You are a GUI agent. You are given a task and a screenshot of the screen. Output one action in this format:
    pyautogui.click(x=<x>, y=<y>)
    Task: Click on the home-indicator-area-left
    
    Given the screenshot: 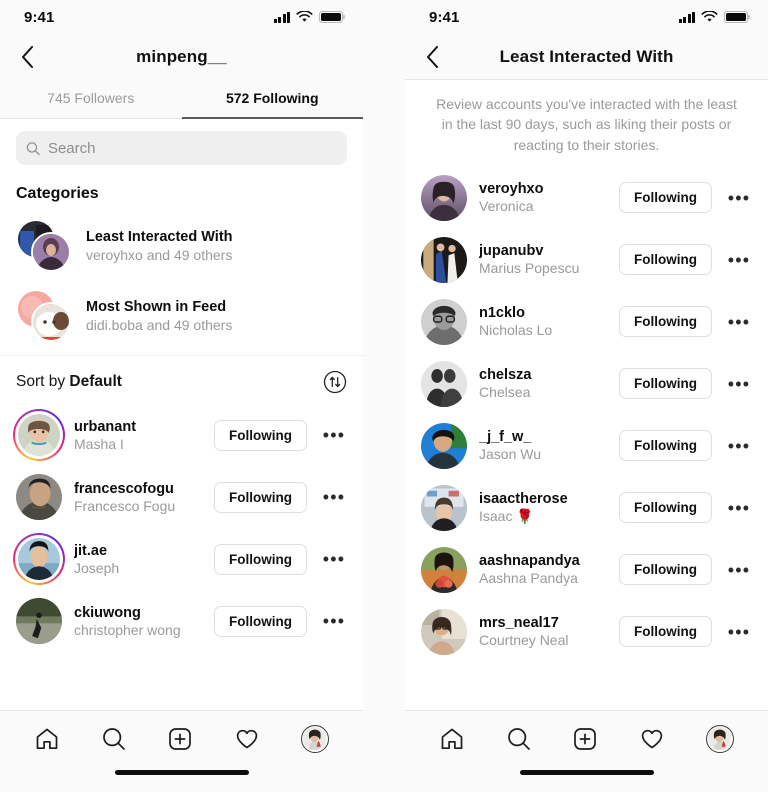 What is the action you would take?
    pyautogui.click(x=181, y=779)
    